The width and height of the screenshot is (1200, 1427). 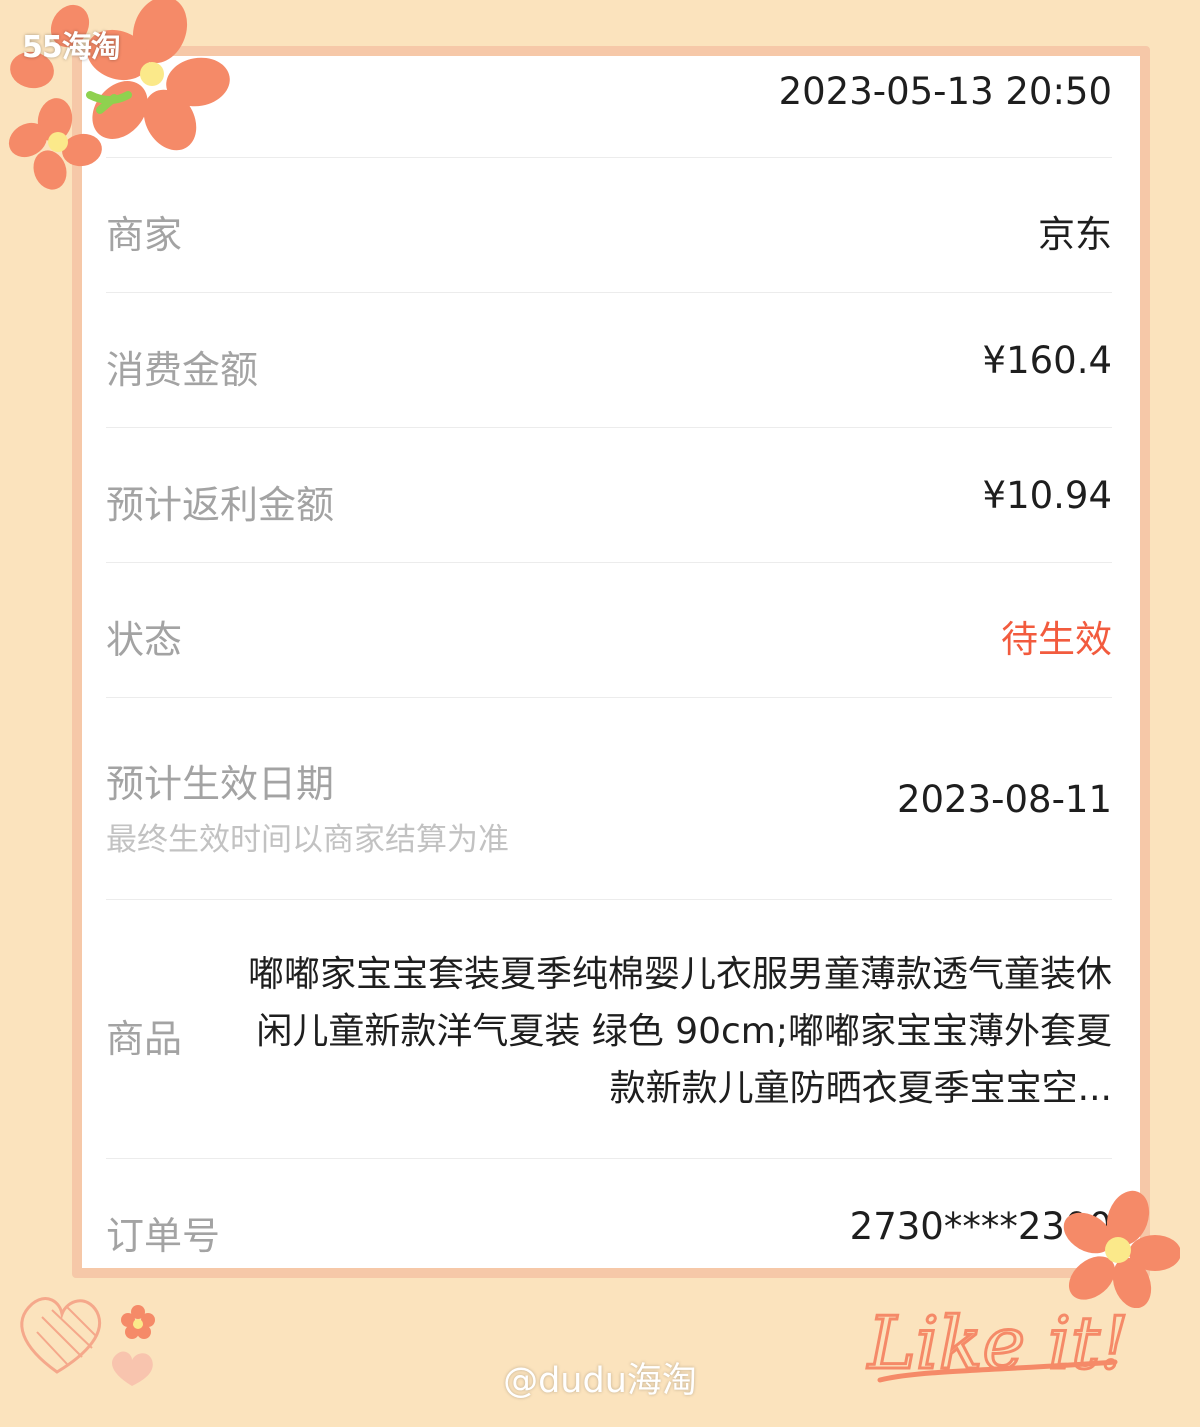 What do you see at coordinates (307, 840) in the screenshot?
I see `effective-date-note: 最终生效时间以商家结算为准` at bounding box center [307, 840].